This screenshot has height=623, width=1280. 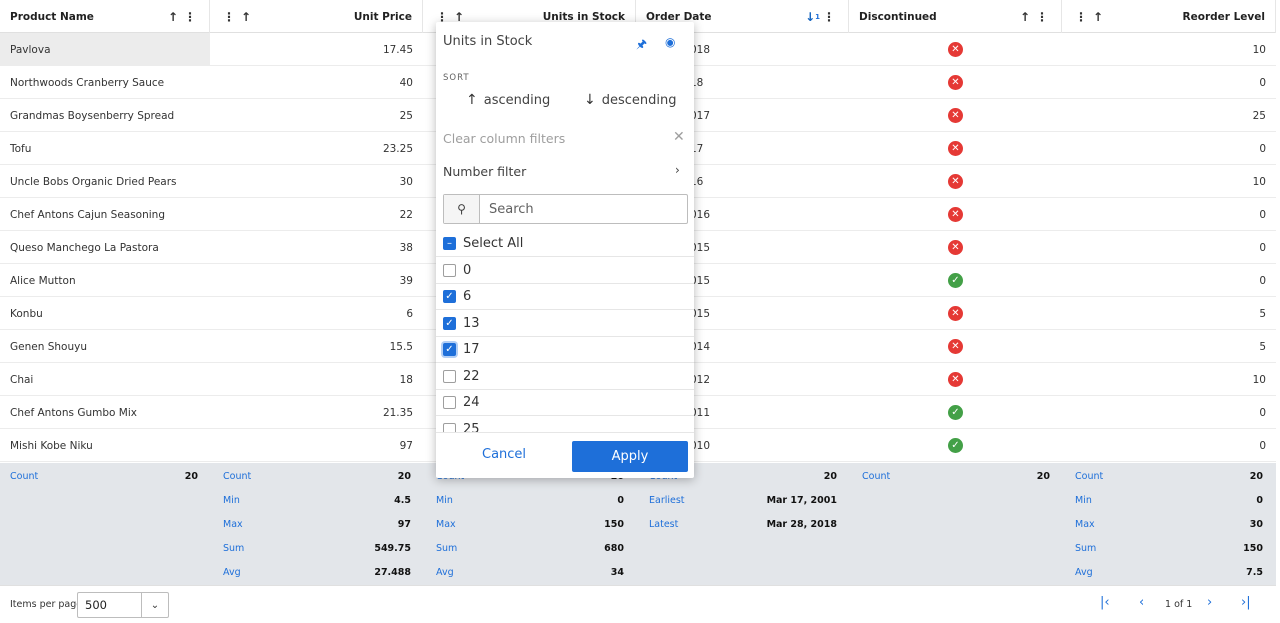 What do you see at coordinates (630, 100) in the screenshot?
I see `sort-descending-button: ↓ descending` at bounding box center [630, 100].